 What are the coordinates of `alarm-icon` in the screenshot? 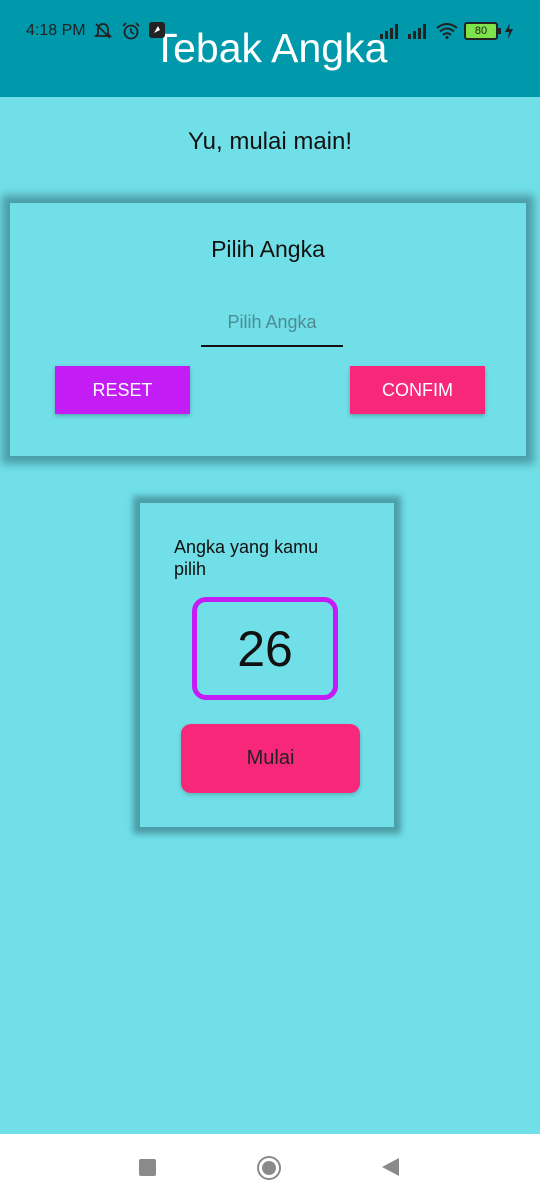 It's located at (131, 31).